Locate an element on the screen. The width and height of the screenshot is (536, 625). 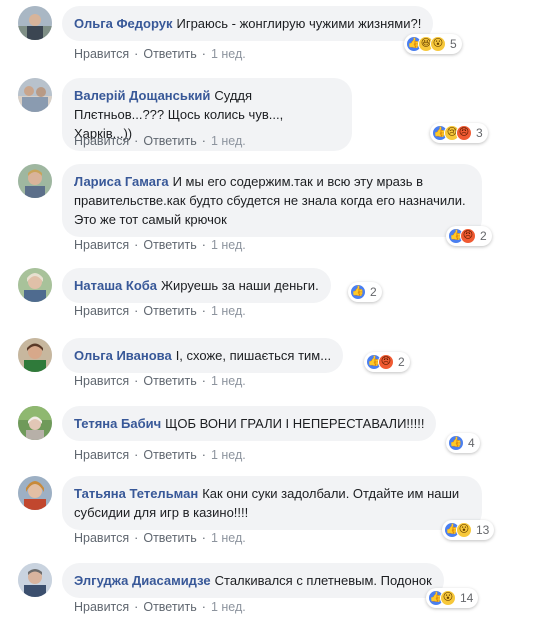
comment-author: Тетяна Бабич is located at coordinates (117, 423).